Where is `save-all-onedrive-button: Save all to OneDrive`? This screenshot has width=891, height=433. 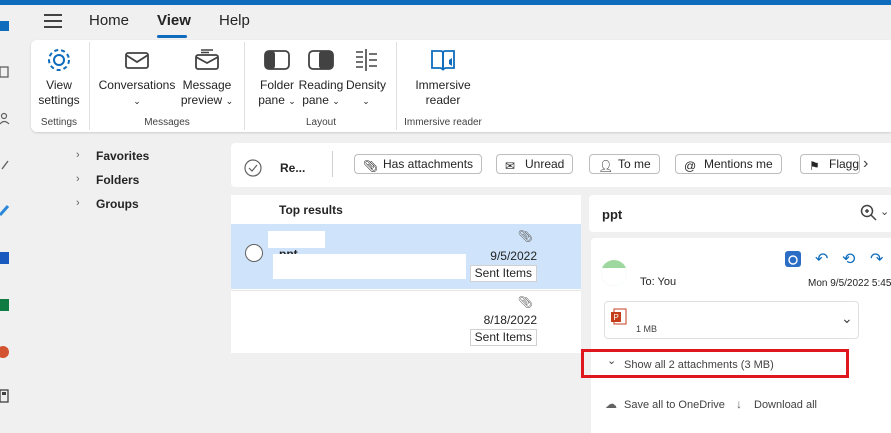 save-all-onedrive-button: Save all to OneDrive is located at coordinates (674, 405).